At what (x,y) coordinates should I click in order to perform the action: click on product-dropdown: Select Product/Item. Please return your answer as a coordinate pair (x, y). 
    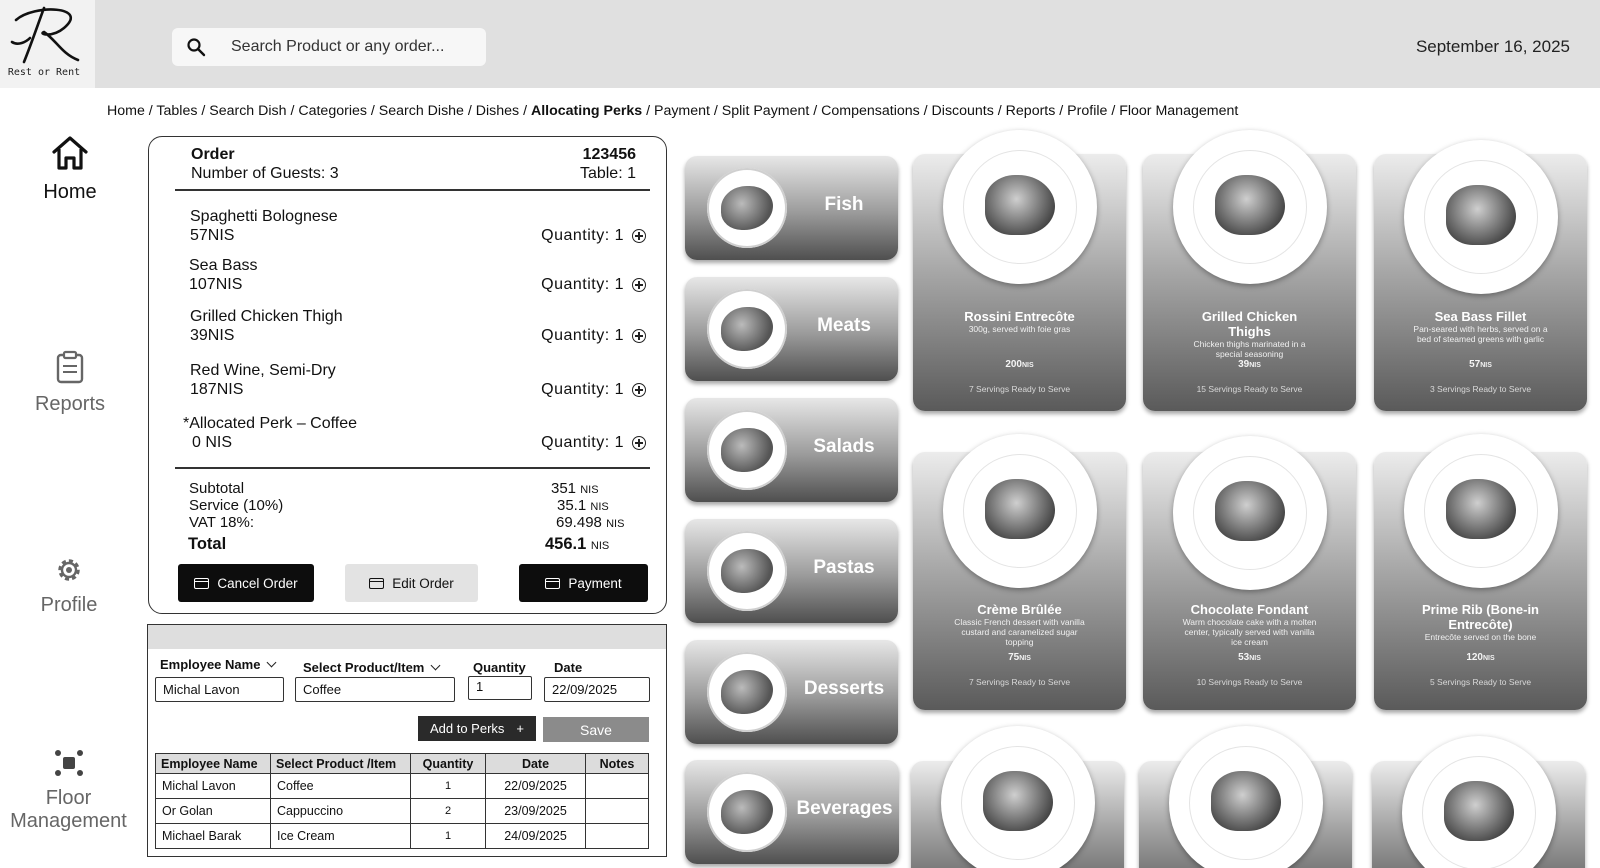
    Looking at the image, I should click on (372, 667).